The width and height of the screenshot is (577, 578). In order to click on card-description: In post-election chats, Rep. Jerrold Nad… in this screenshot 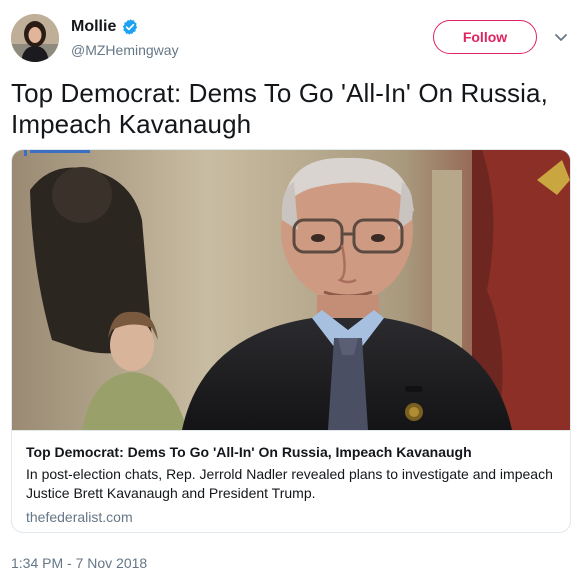, I will do `click(289, 483)`.